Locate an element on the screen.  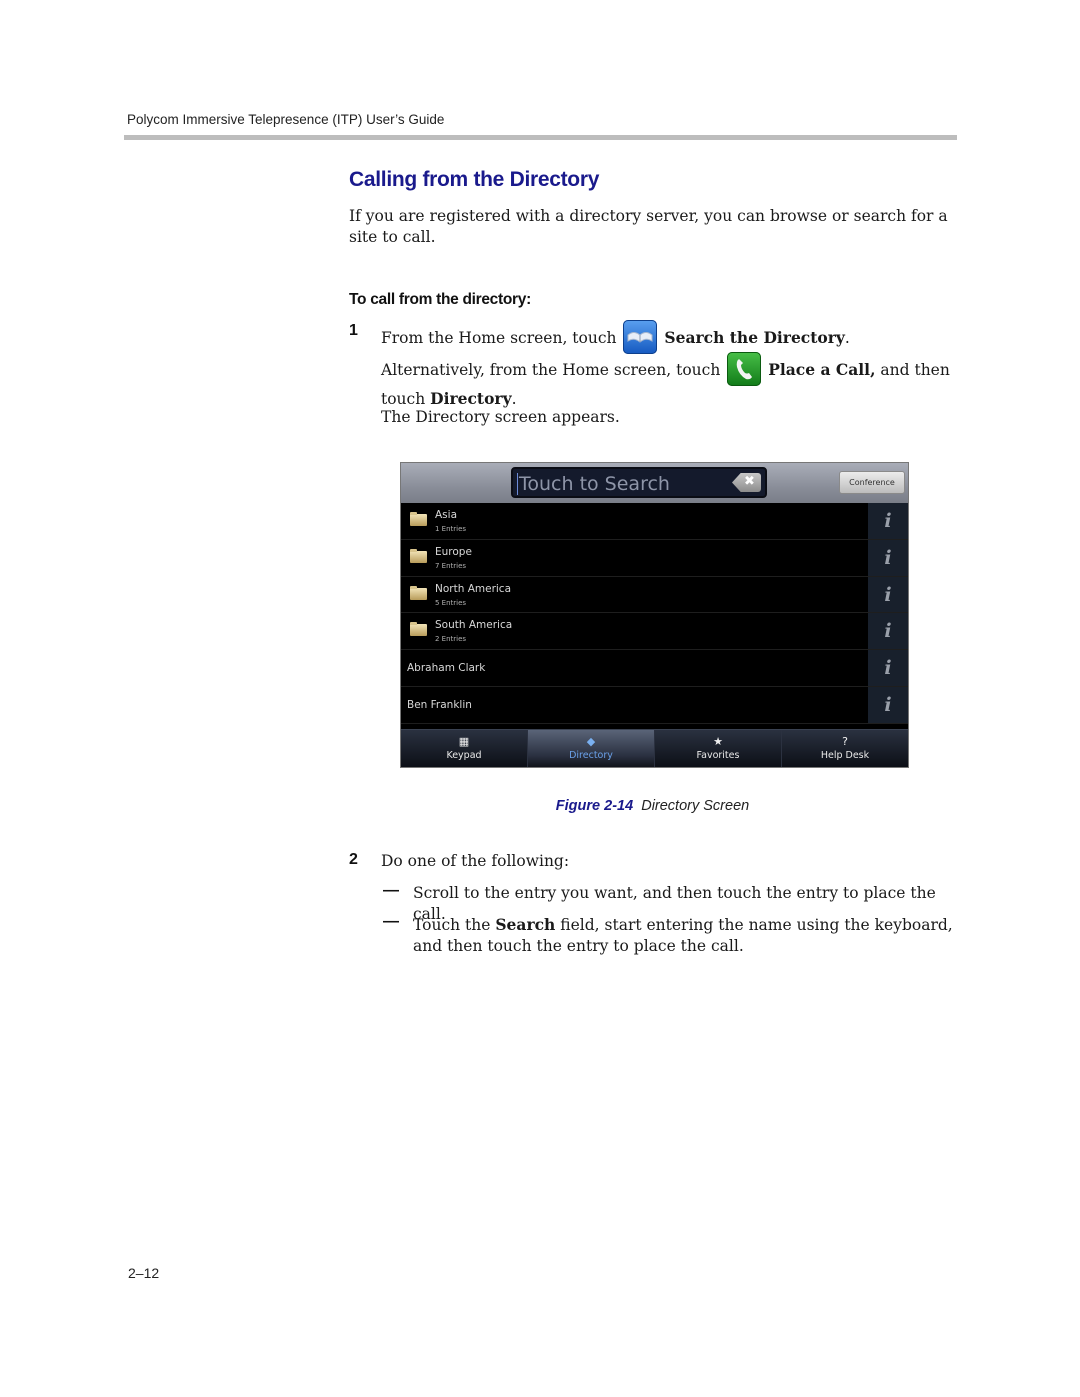
tab-label: Directory is located at coordinates (591, 755).